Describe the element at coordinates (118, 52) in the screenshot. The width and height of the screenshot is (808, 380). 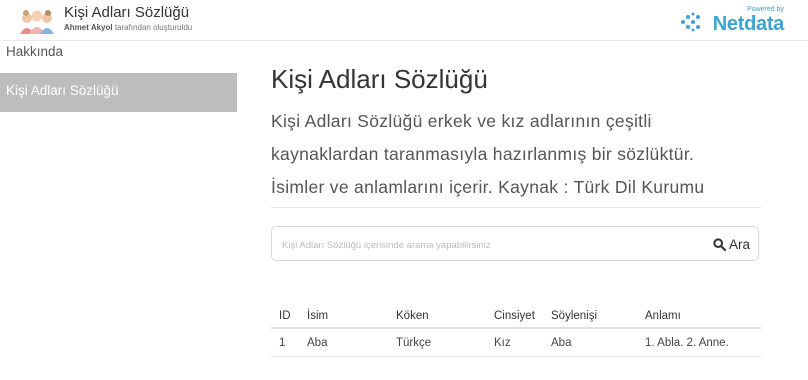
I see `sidebar-item-about: Hakkında` at that location.